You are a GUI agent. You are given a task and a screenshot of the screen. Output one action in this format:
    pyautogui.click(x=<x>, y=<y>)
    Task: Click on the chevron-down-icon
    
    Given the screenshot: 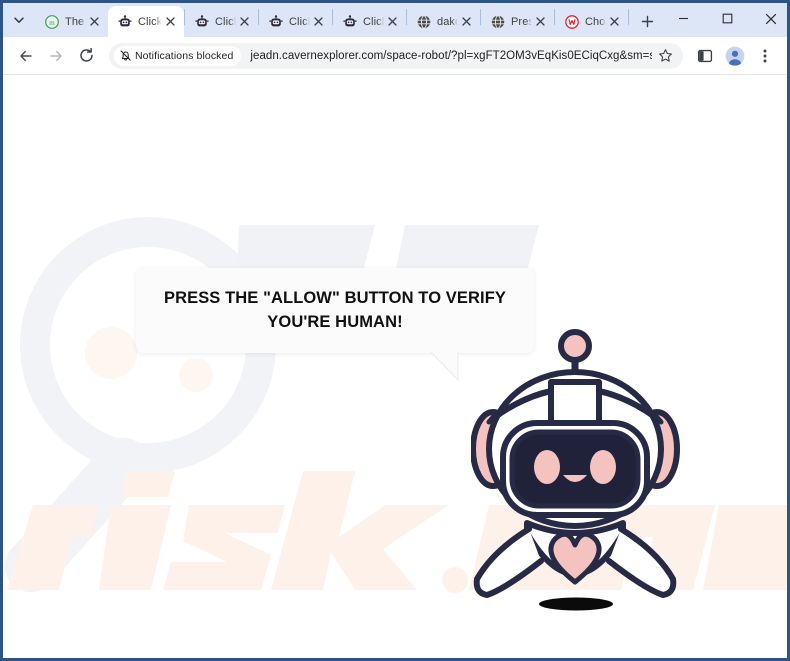 What is the action you would take?
    pyautogui.click(x=19, y=20)
    